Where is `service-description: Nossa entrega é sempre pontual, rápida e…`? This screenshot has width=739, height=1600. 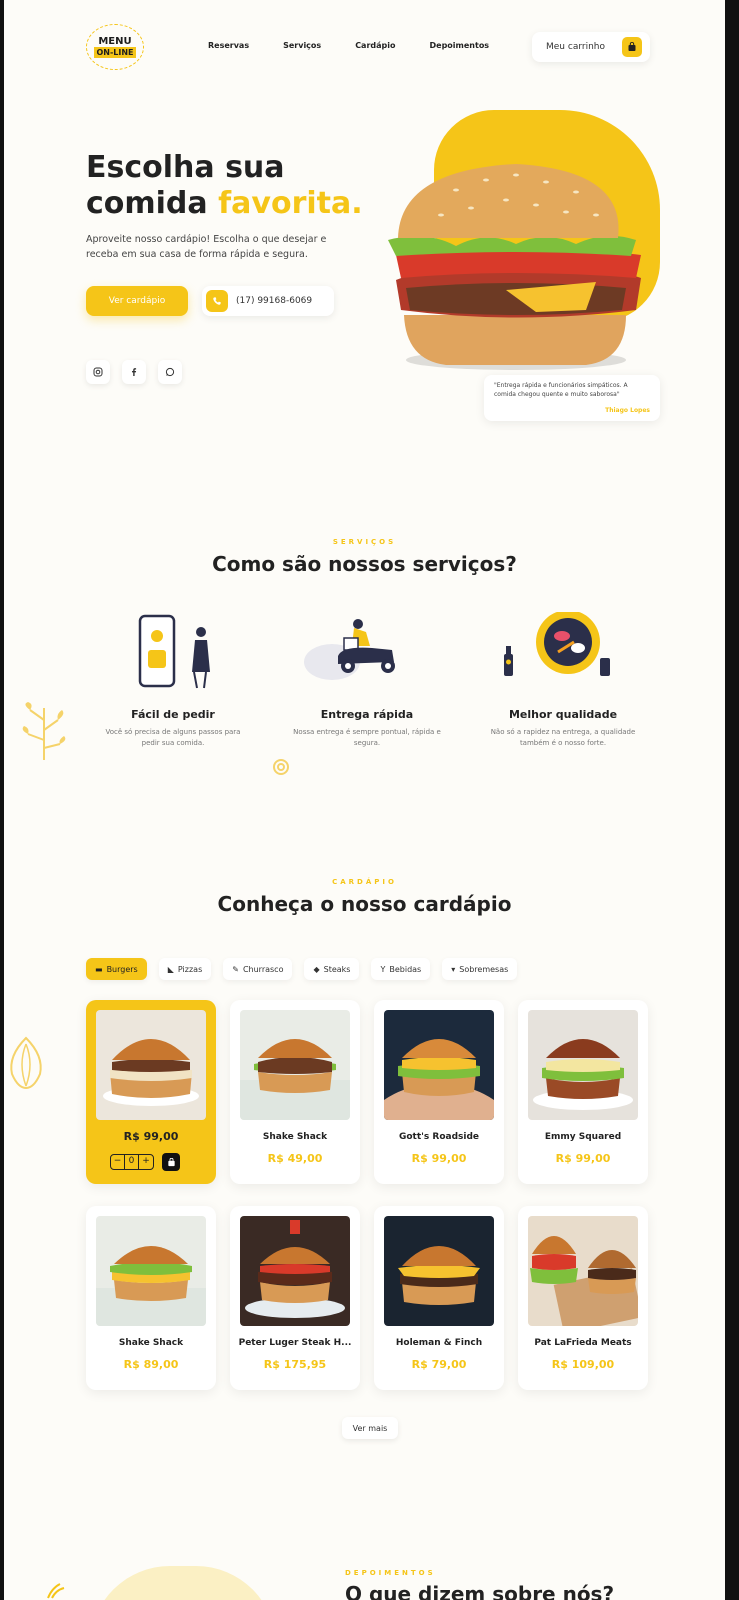
service-description: Nossa entrega é sempre pontual, rápida e… is located at coordinates (367, 737).